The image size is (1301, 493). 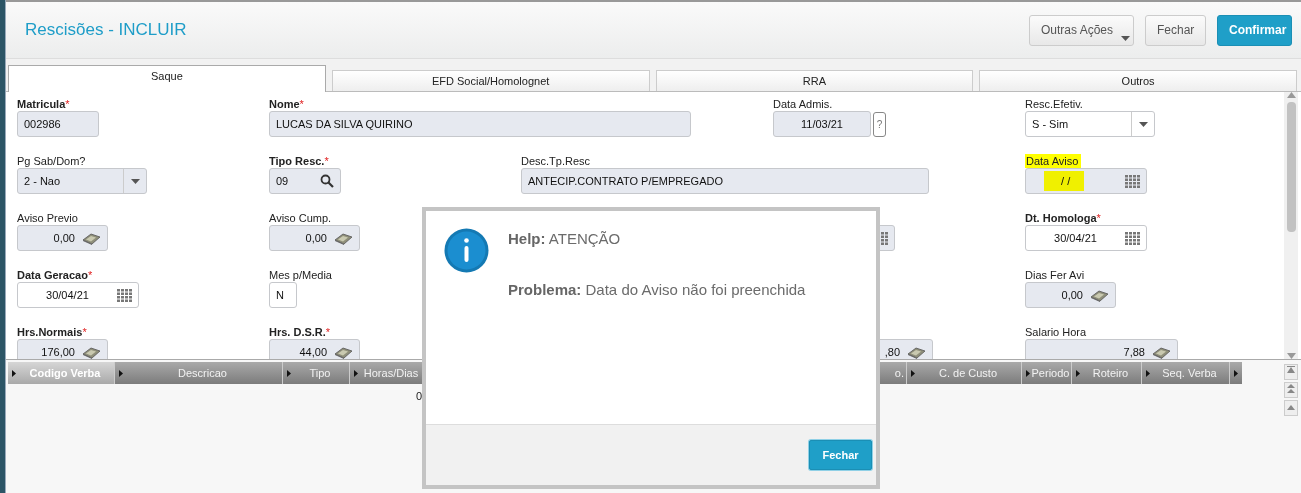 I want to click on actions-menu-button: Outras Ações, so click(x=1081, y=30).